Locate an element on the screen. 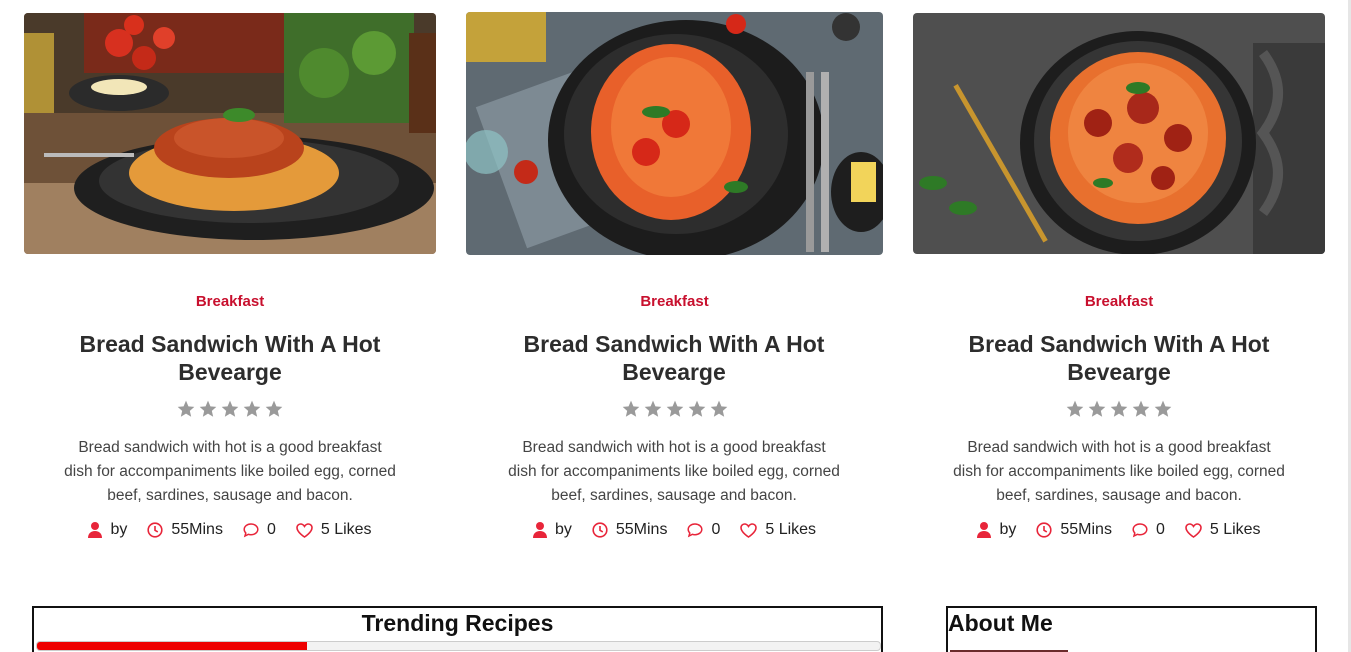 The width and height of the screenshot is (1351, 652). about-me-section: About Me is located at coordinates (1131, 629).